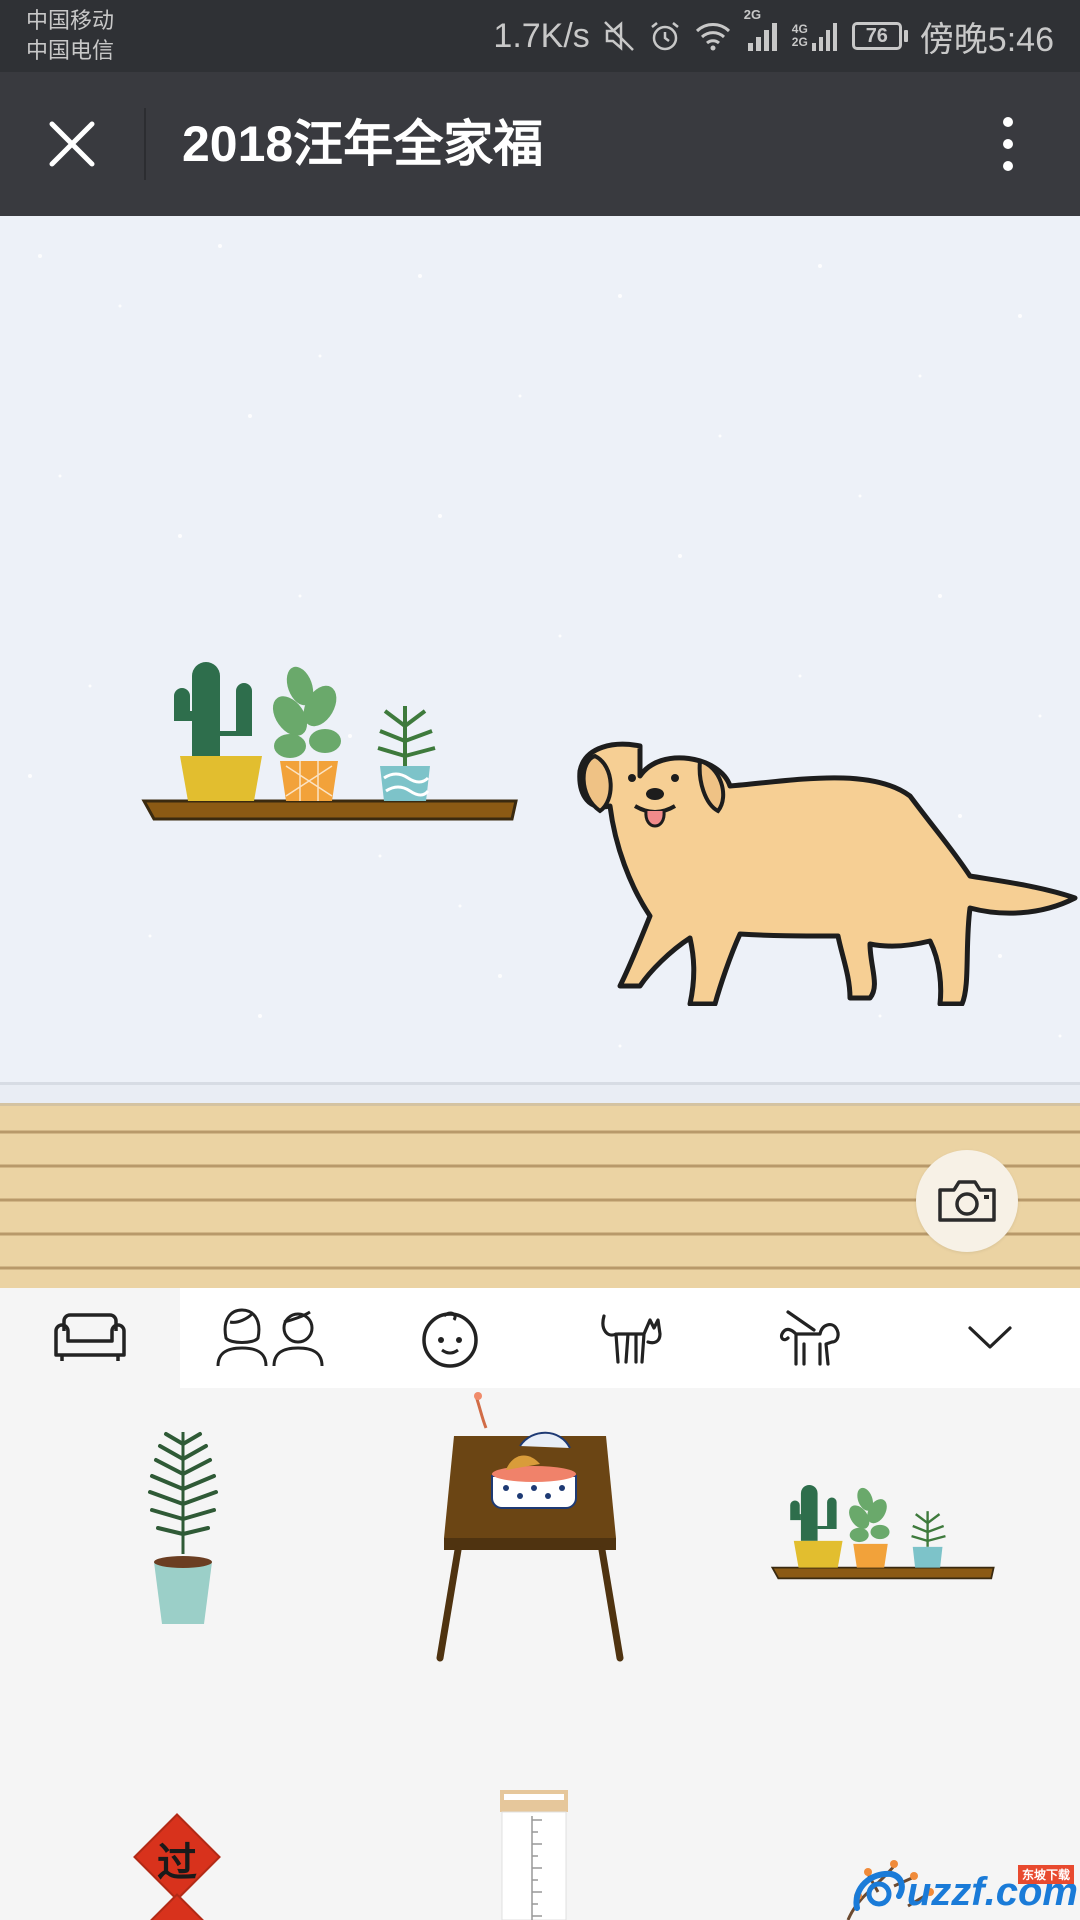 This screenshot has width=1080, height=1920. Describe the element at coordinates (879, 1890) in the screenshot. I see `watermark-logo-icon` at that location.